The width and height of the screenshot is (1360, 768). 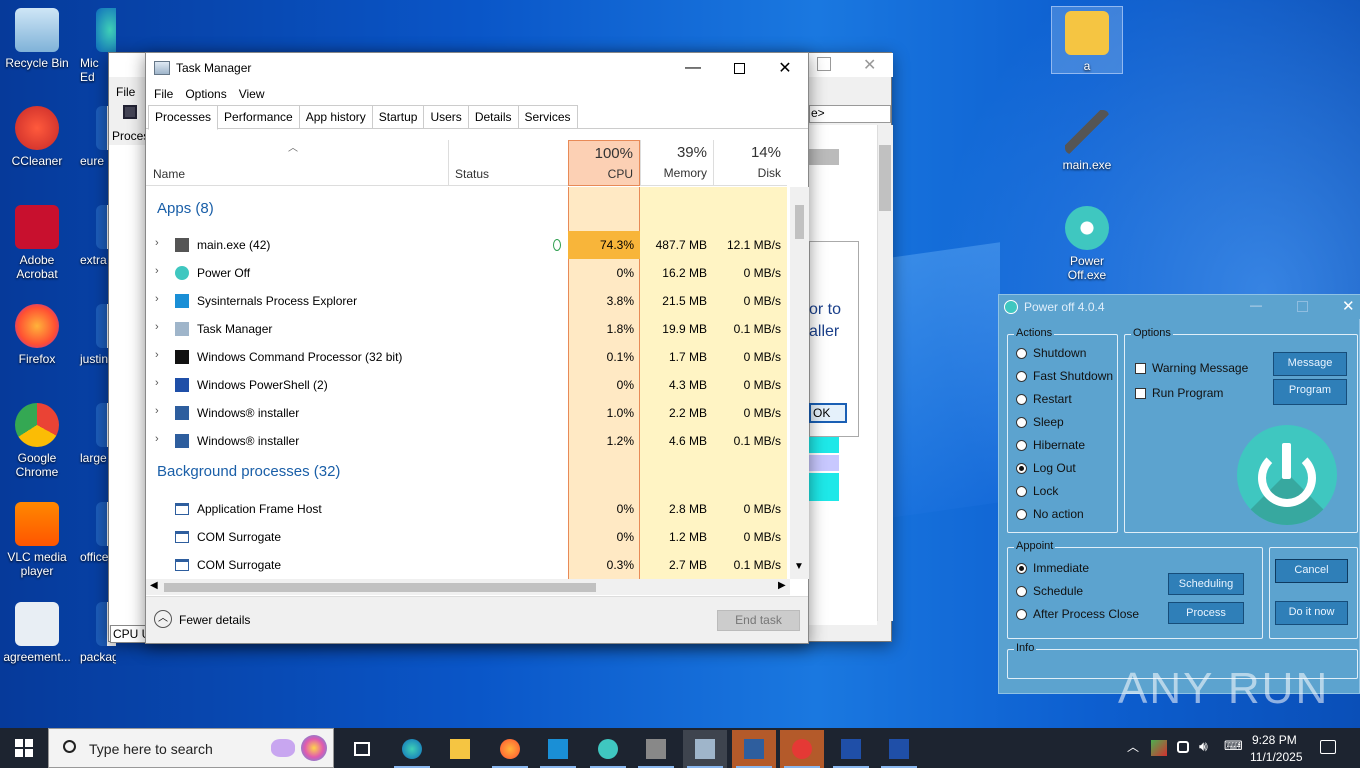 What do you see at coordinates (1348, 306) in the screenshot?
I see `po-close-icon: ✕` at bounding box center [1348, 306].